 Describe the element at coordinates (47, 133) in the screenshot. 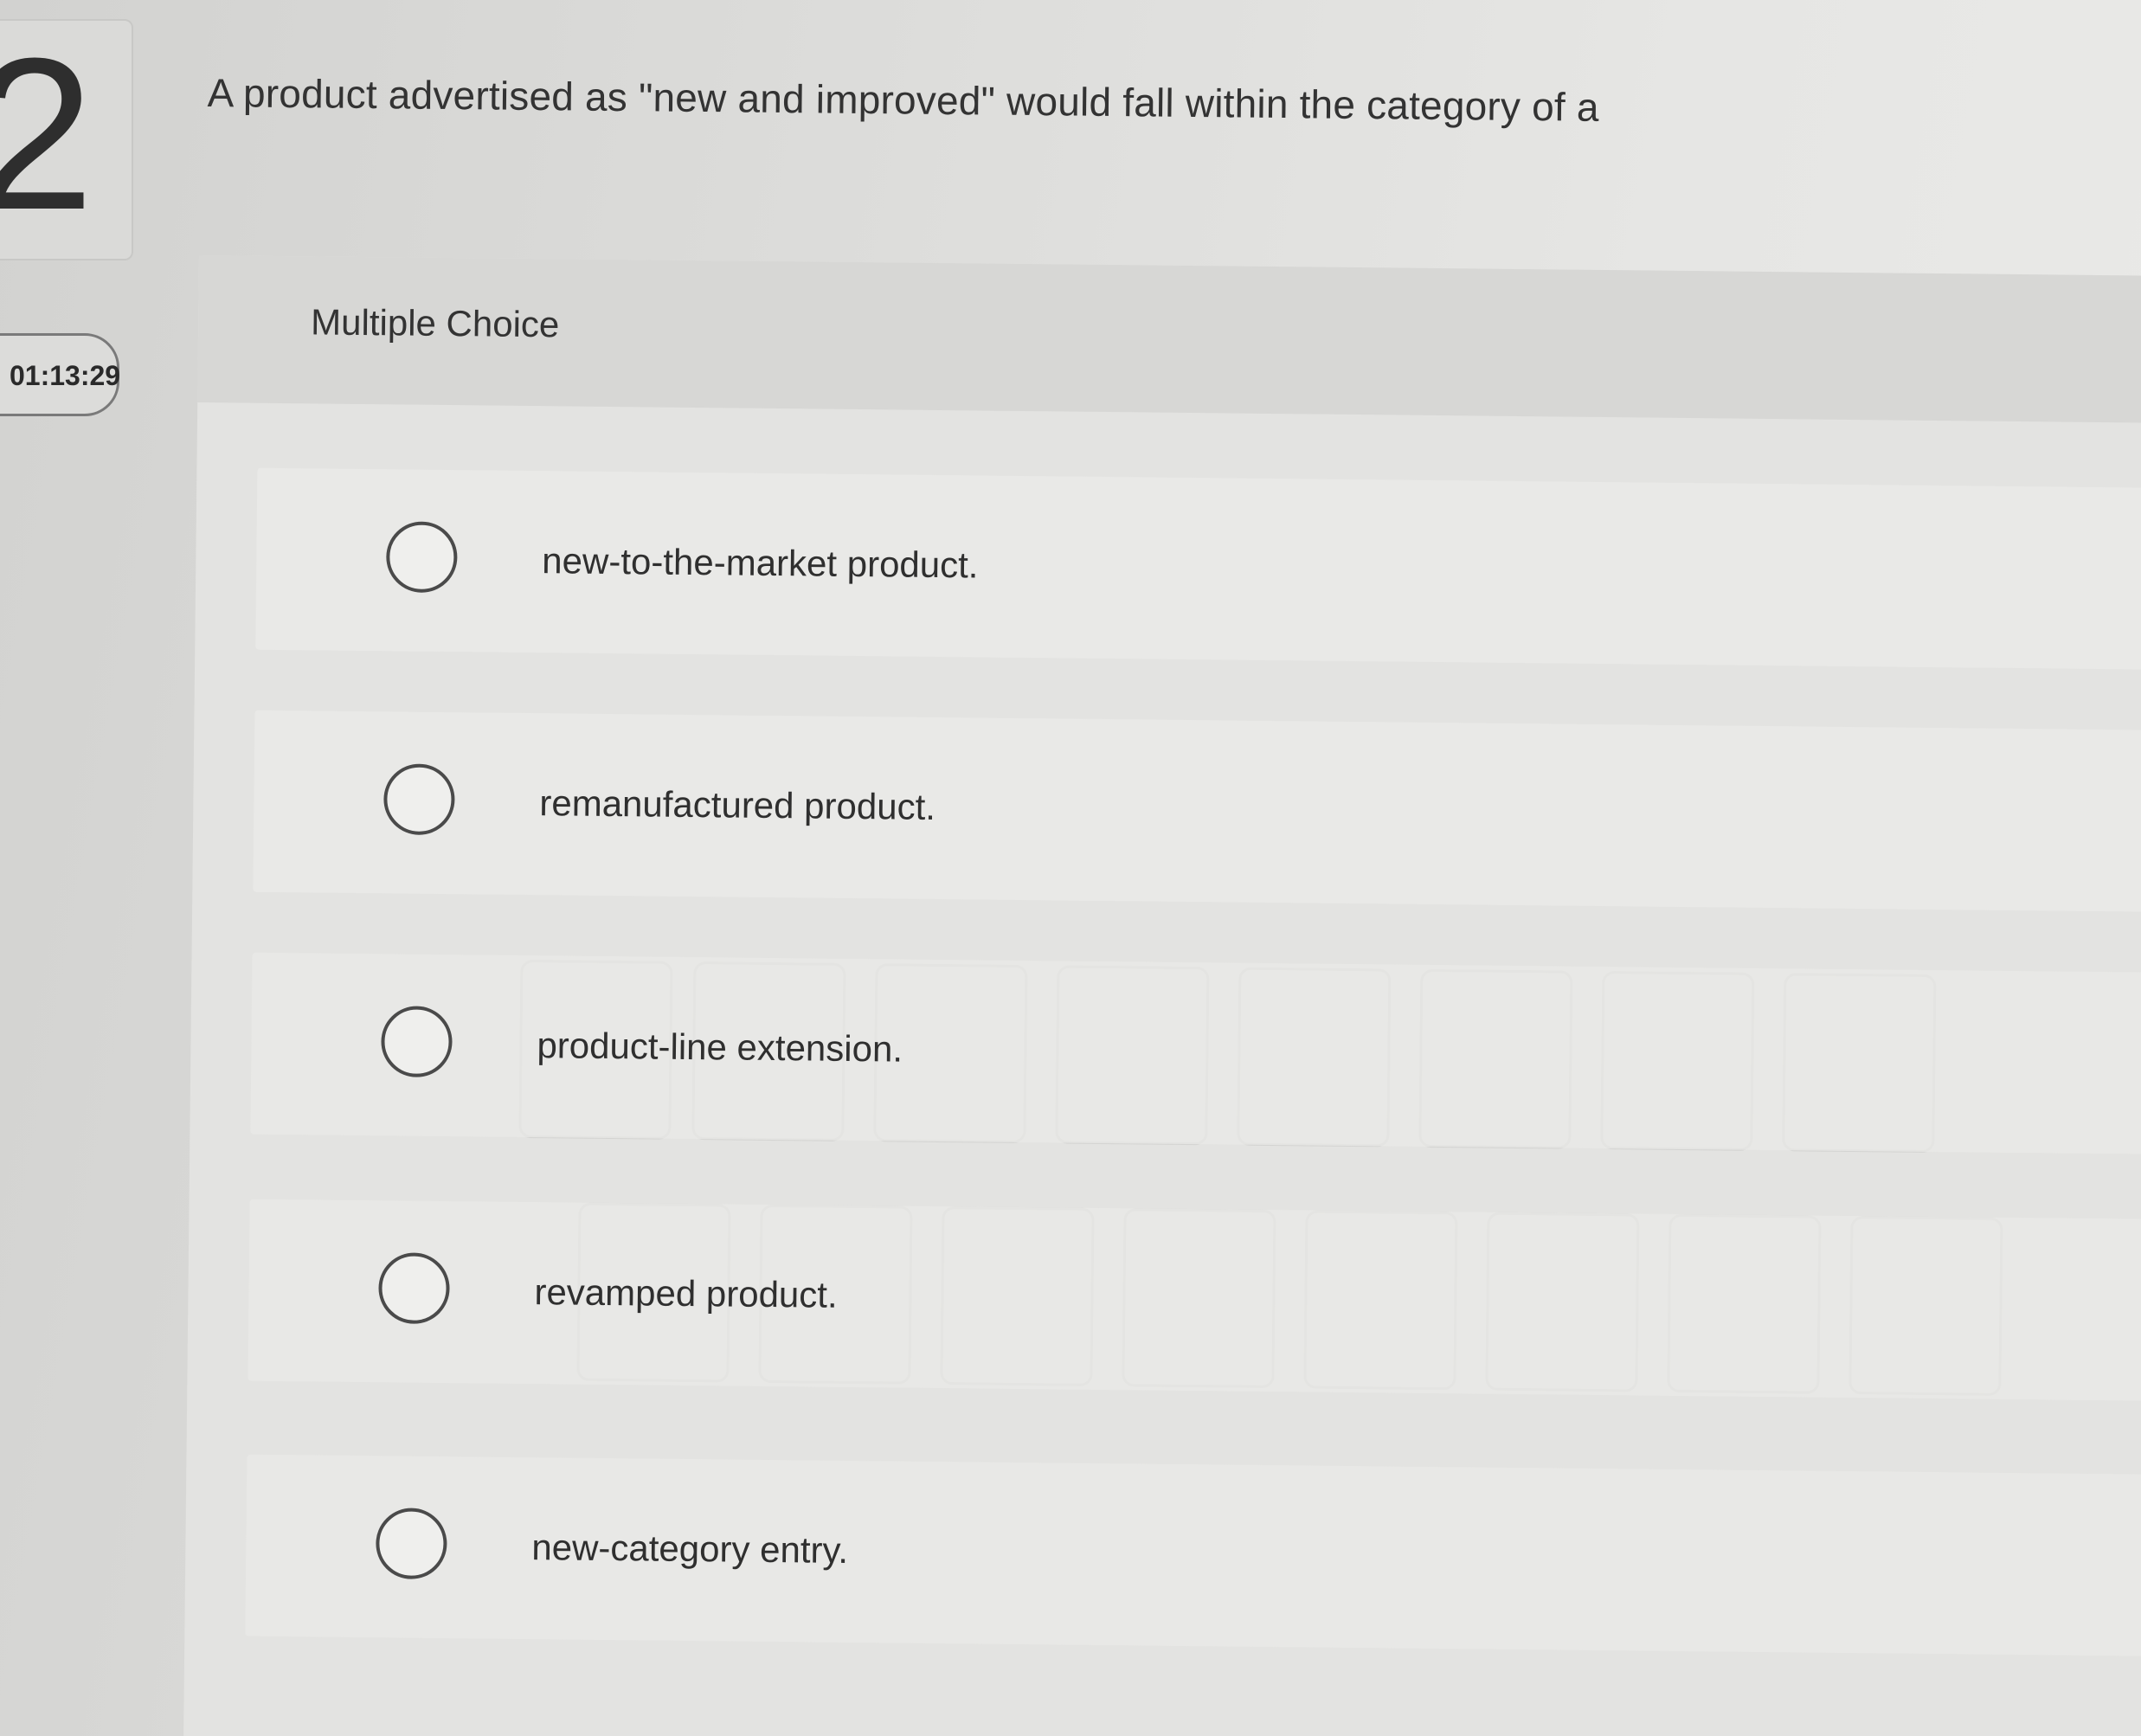

I see `question-number: 2` at that location.